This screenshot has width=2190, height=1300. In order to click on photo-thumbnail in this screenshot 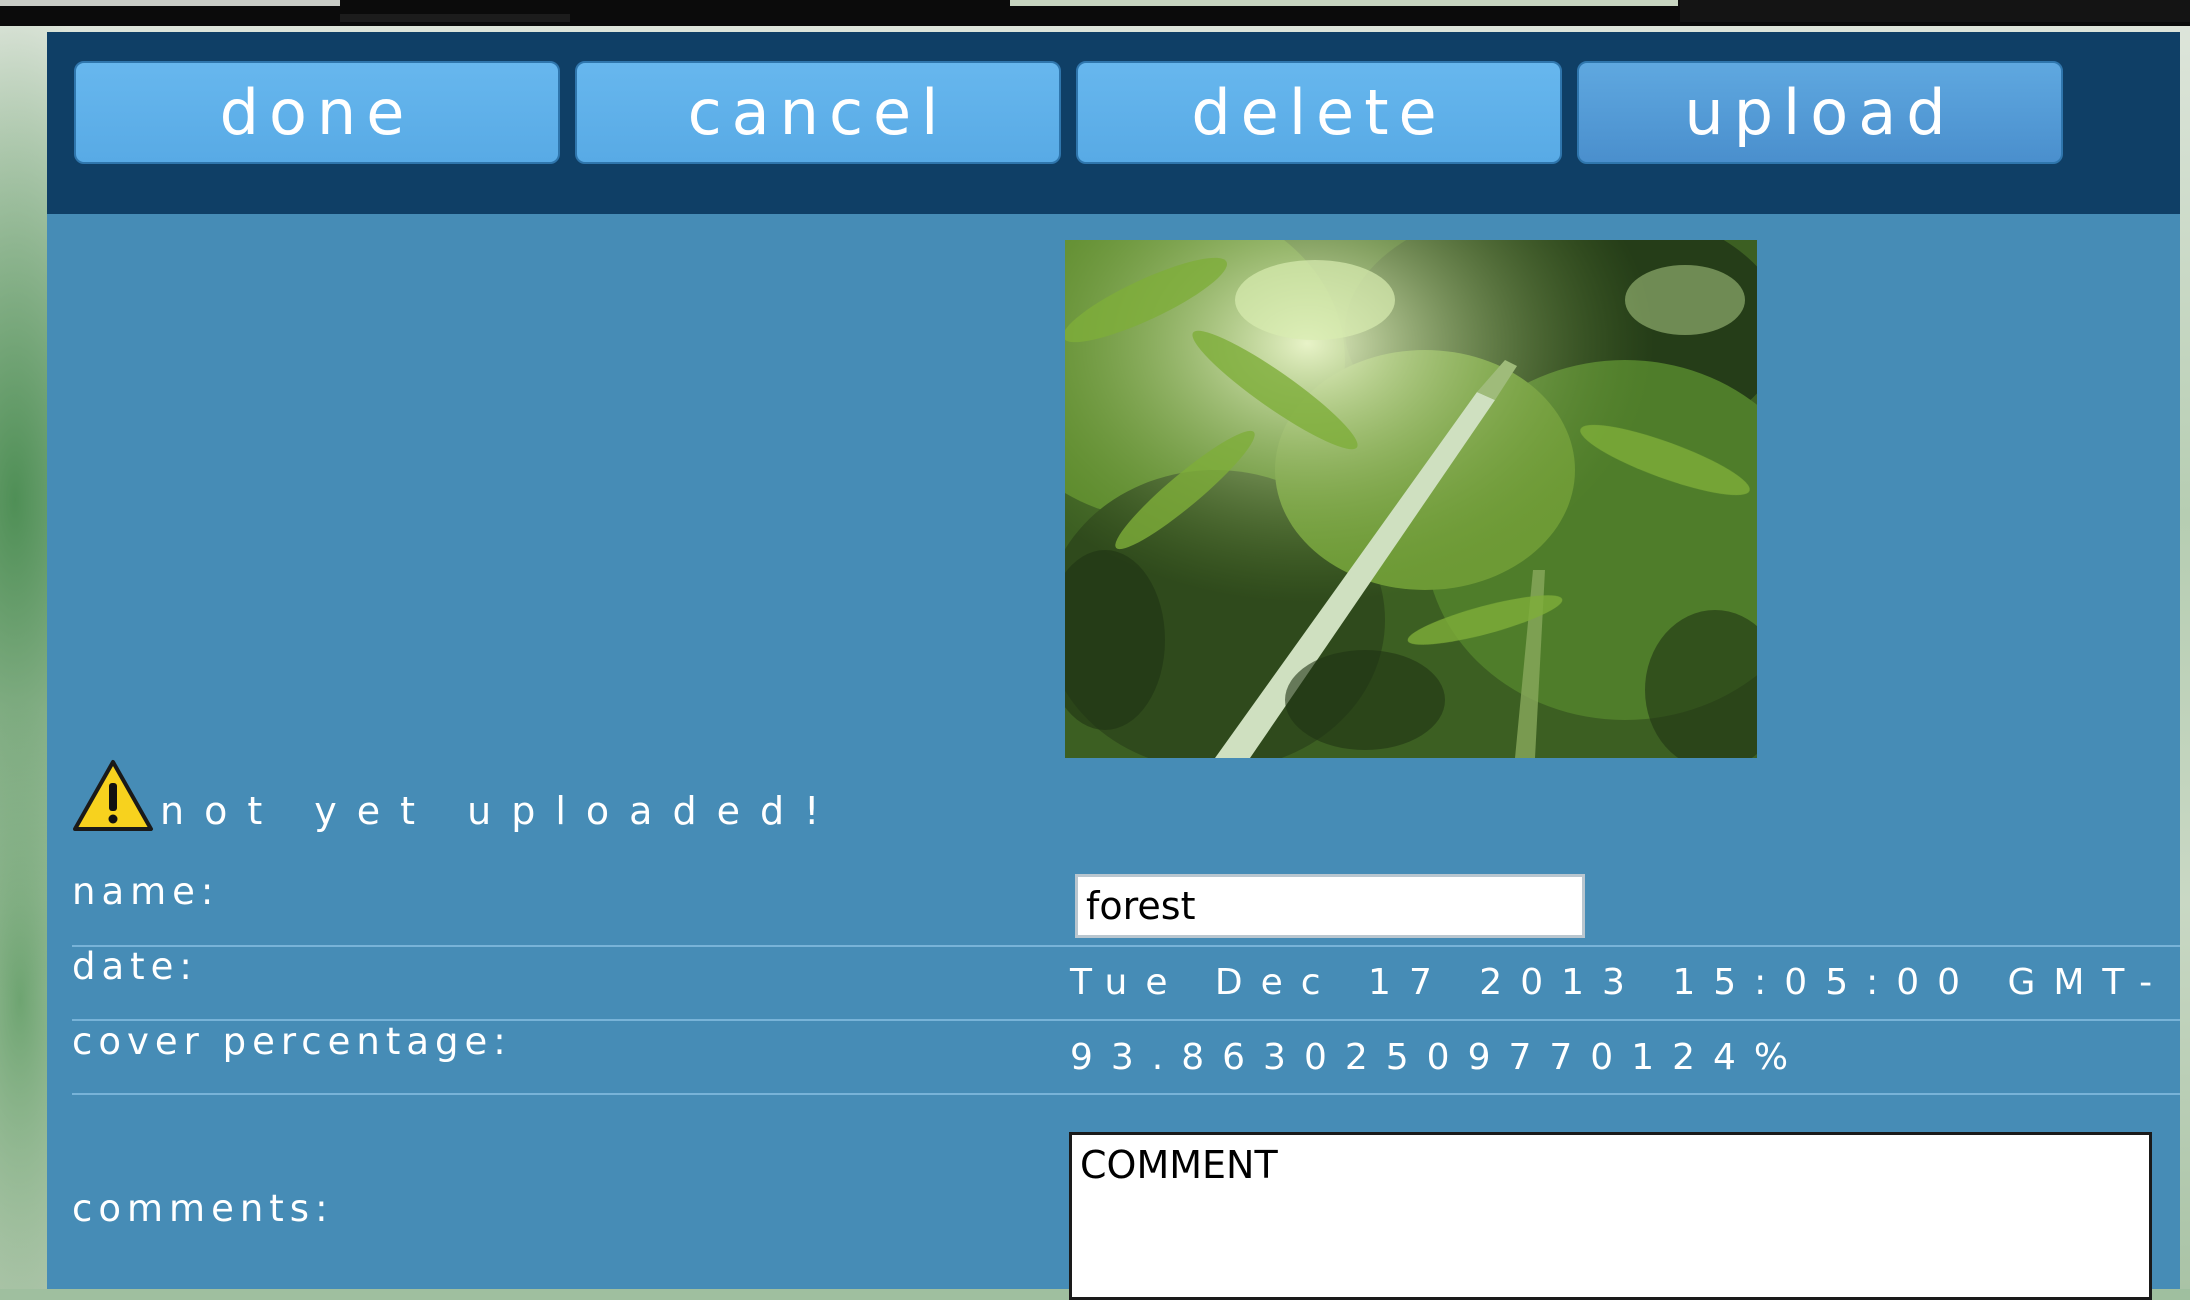, I will do `click(1411, 499)`.